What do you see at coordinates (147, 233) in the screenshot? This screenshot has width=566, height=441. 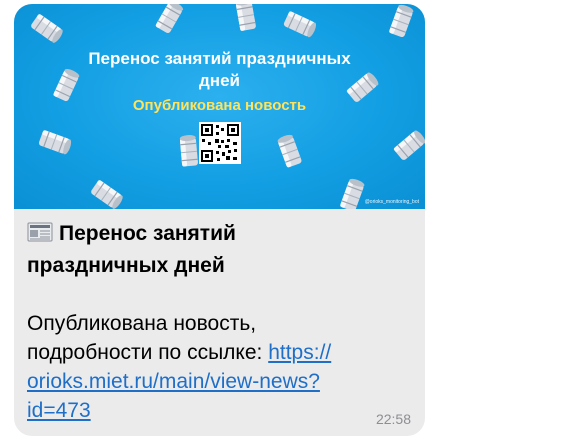 I see `message-title-text-1: Перенос занятий` at bounding box center [147, 233].